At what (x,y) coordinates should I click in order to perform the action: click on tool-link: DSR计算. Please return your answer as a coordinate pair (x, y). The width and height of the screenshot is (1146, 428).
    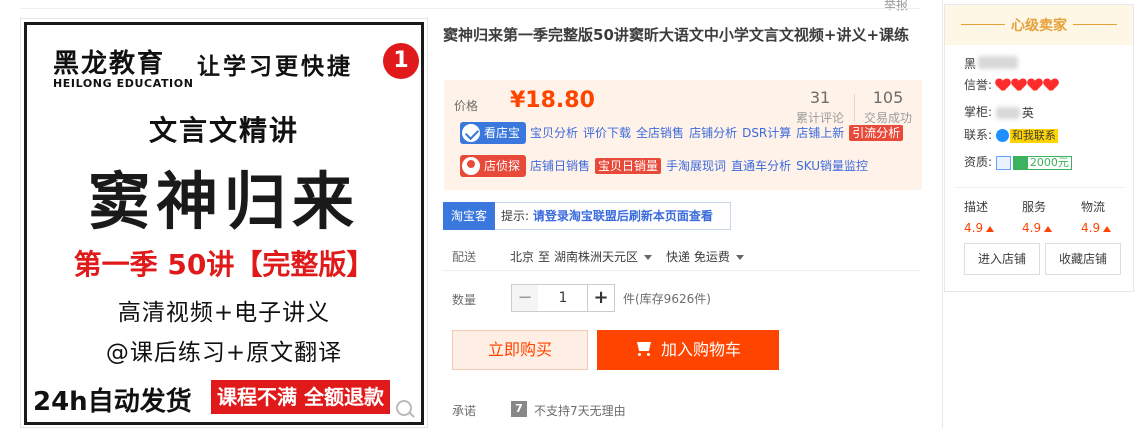
    Looking at the image, I should click on (766, 133).